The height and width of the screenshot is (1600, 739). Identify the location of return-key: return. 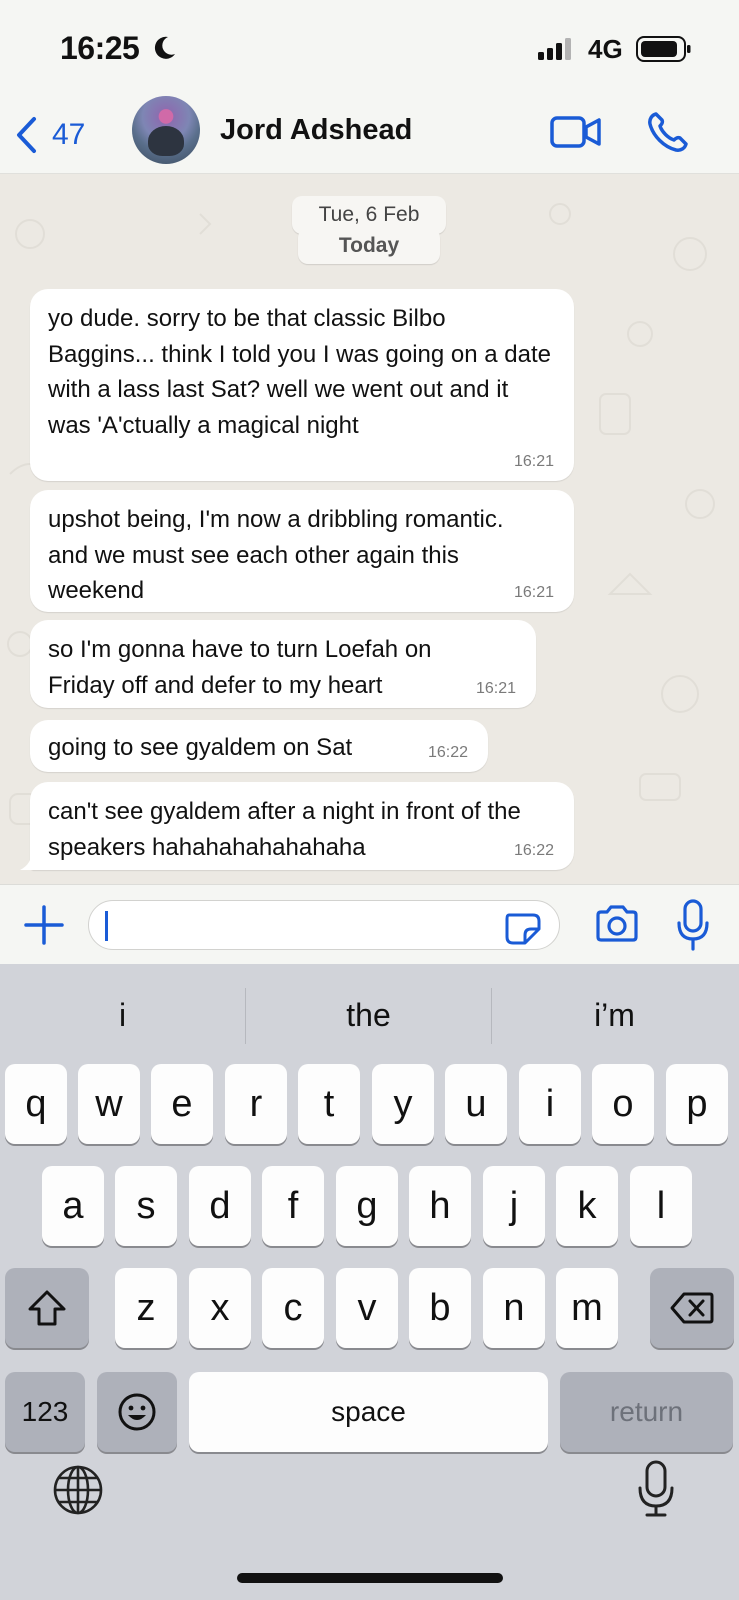
(646, 1412).